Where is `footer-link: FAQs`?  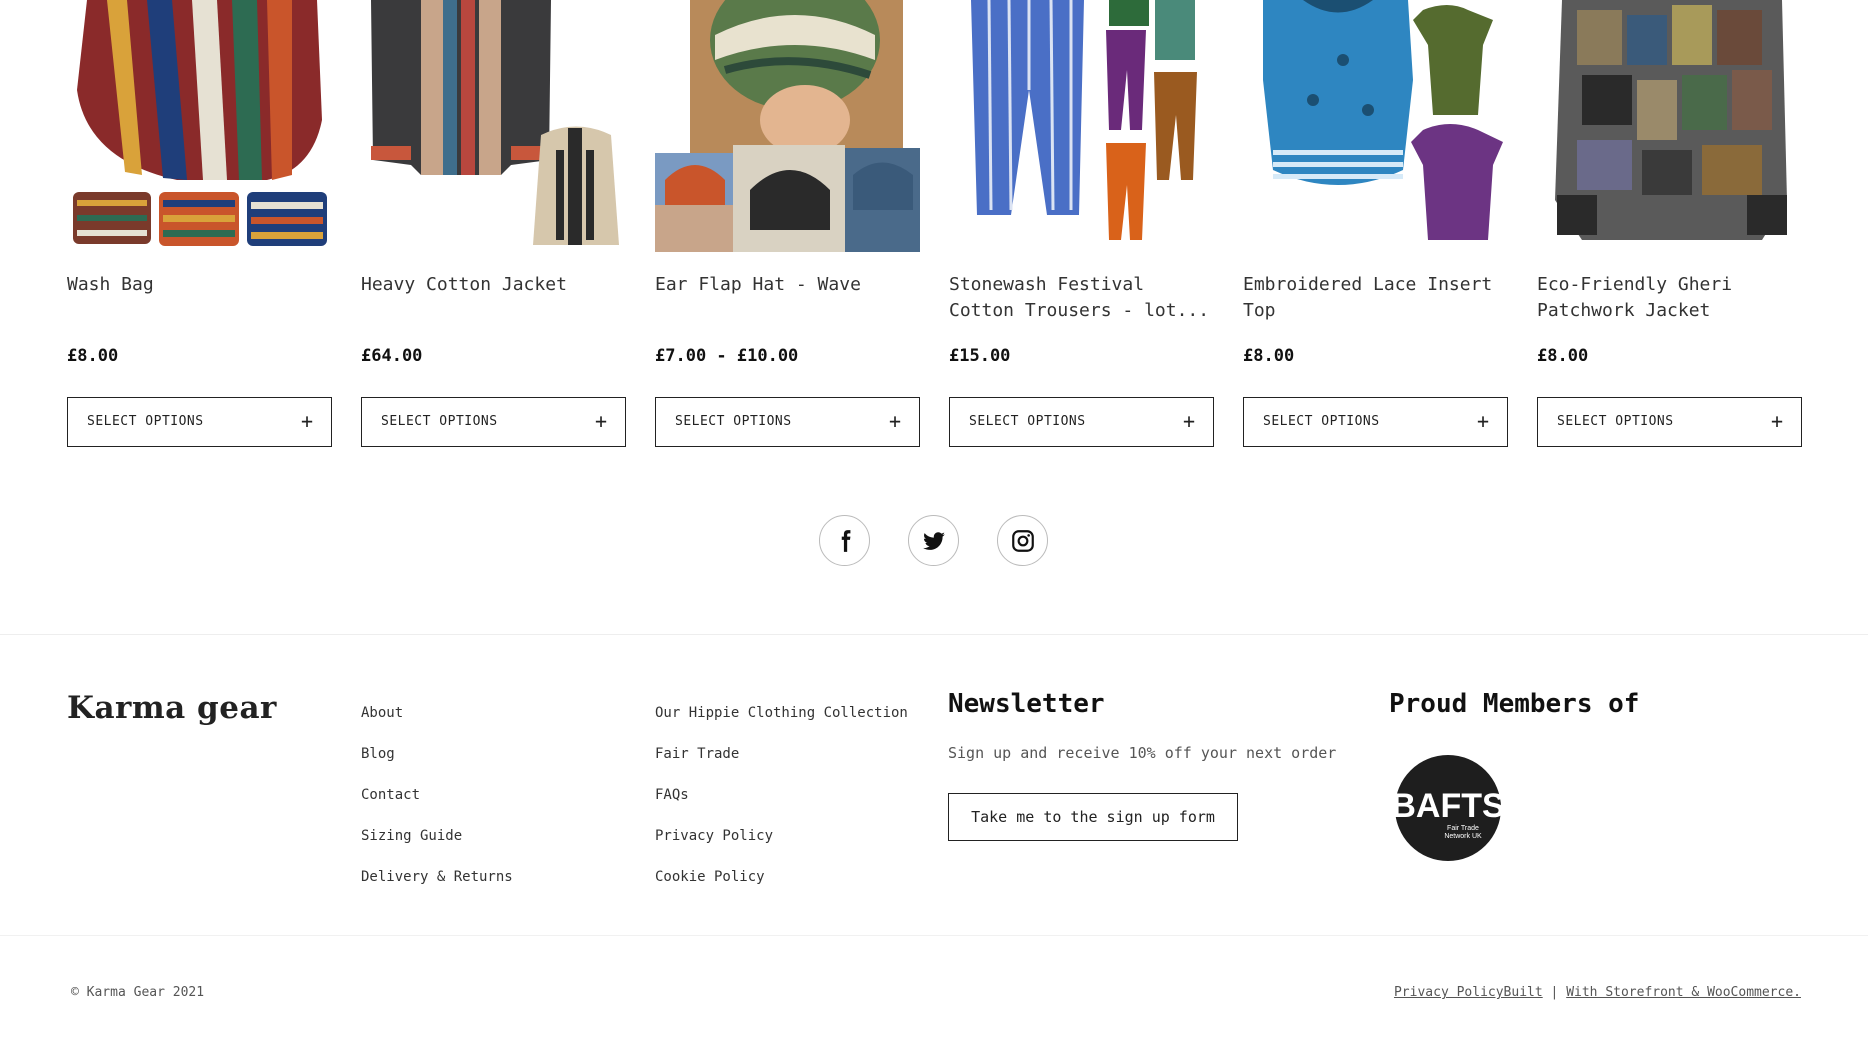
footer-link: FAQs is located at coordinates (781, 795).